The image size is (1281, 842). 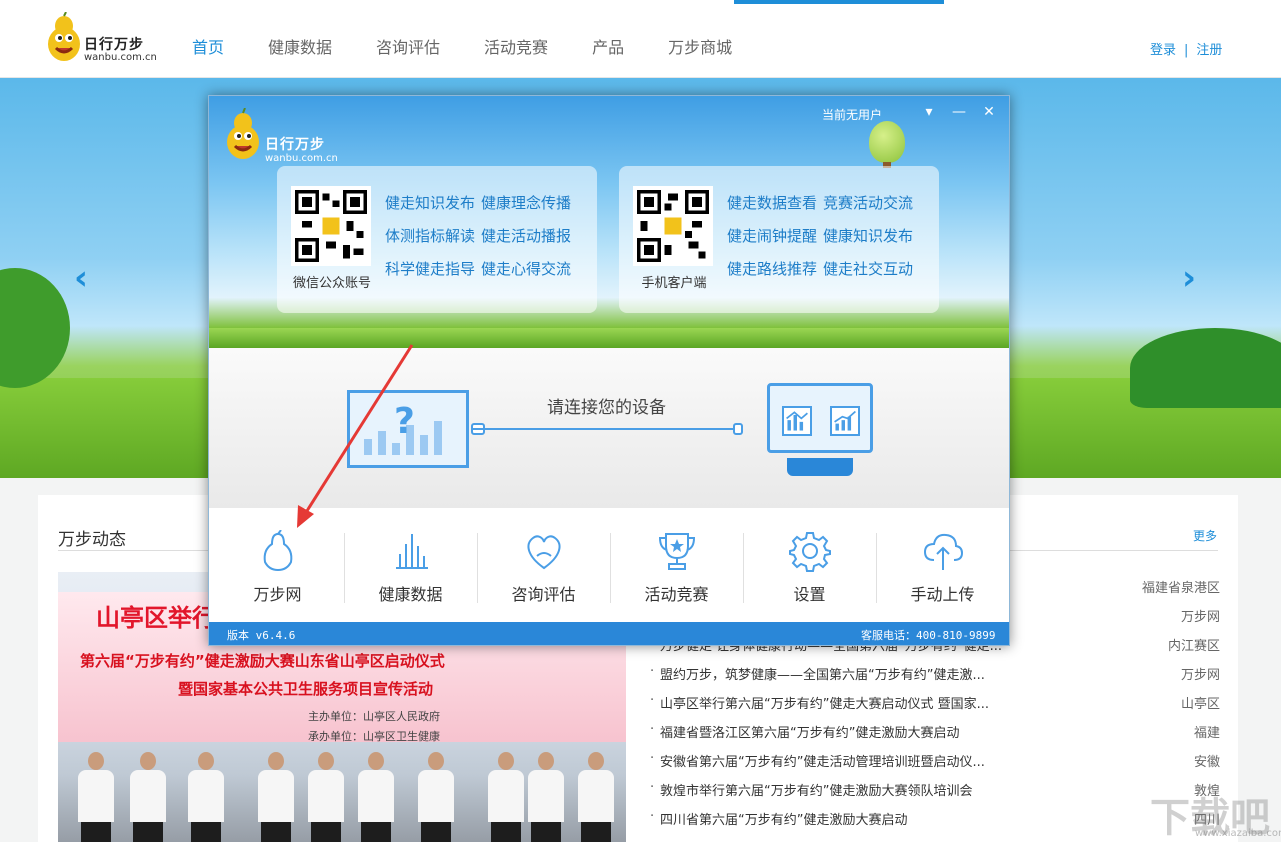 I want to click on tool-consult: 咨询评估, so click(x=544, y=565).